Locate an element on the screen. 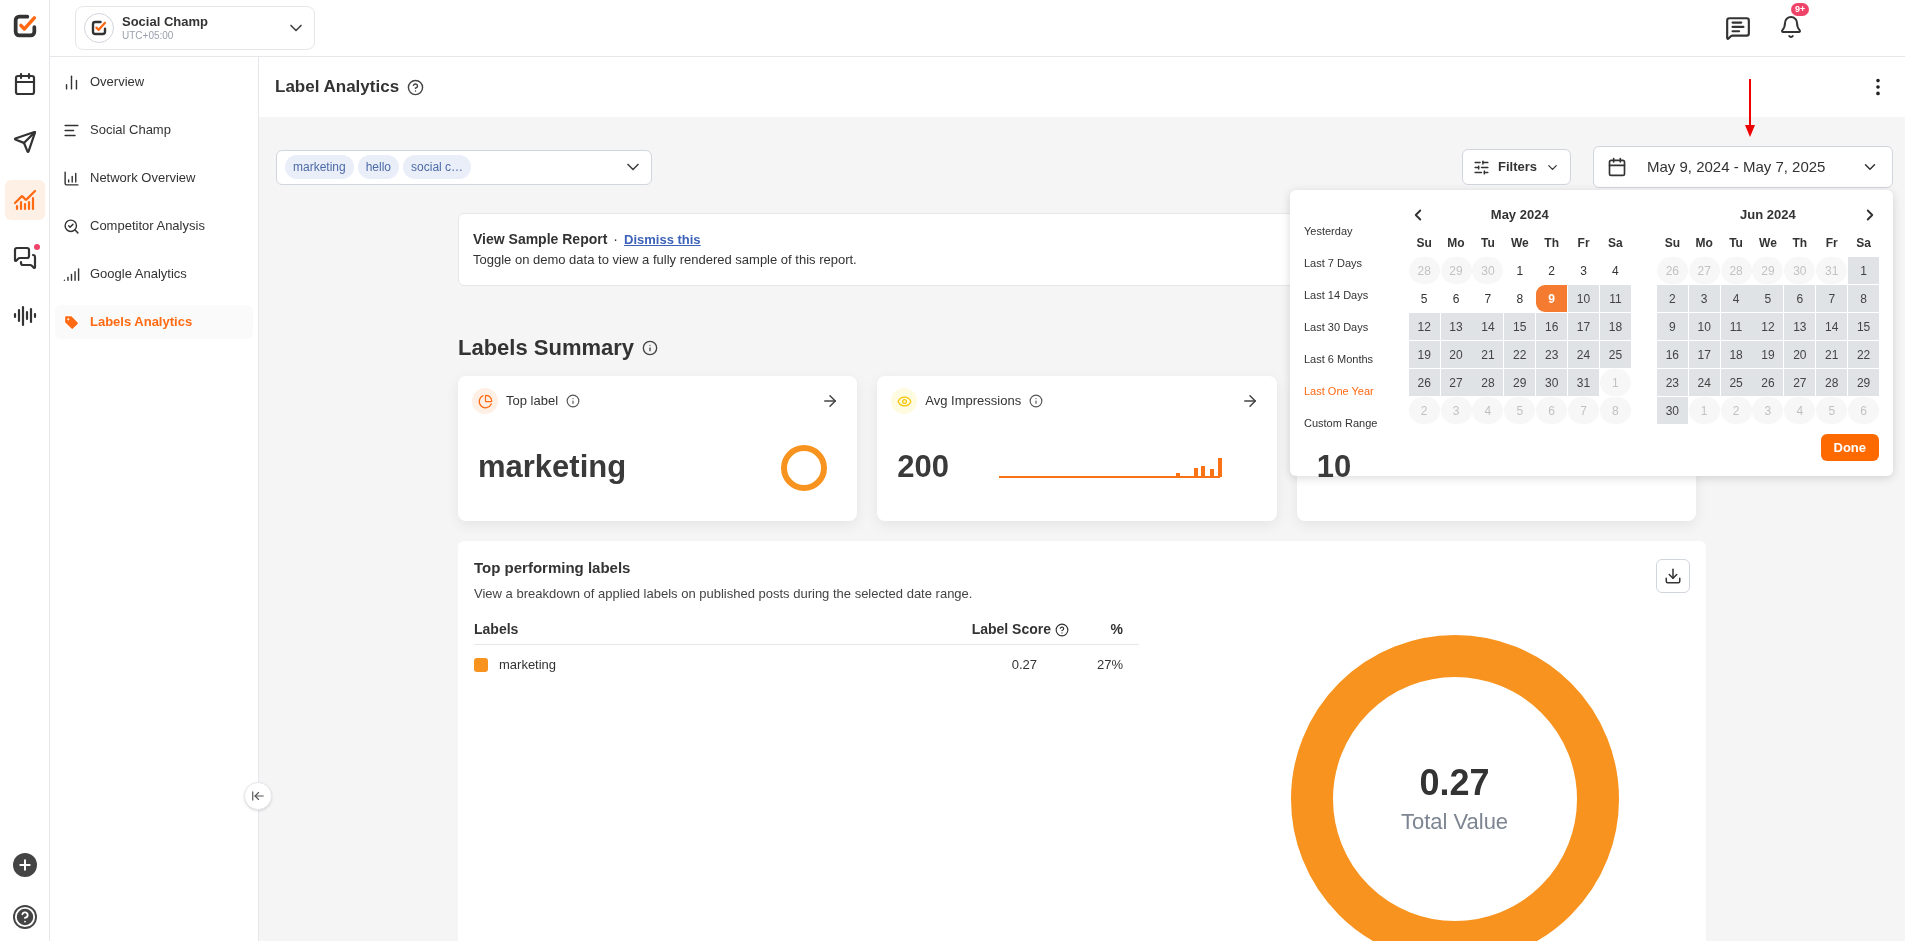  sidebar-item: Overview is located at coordinates (154, 82).